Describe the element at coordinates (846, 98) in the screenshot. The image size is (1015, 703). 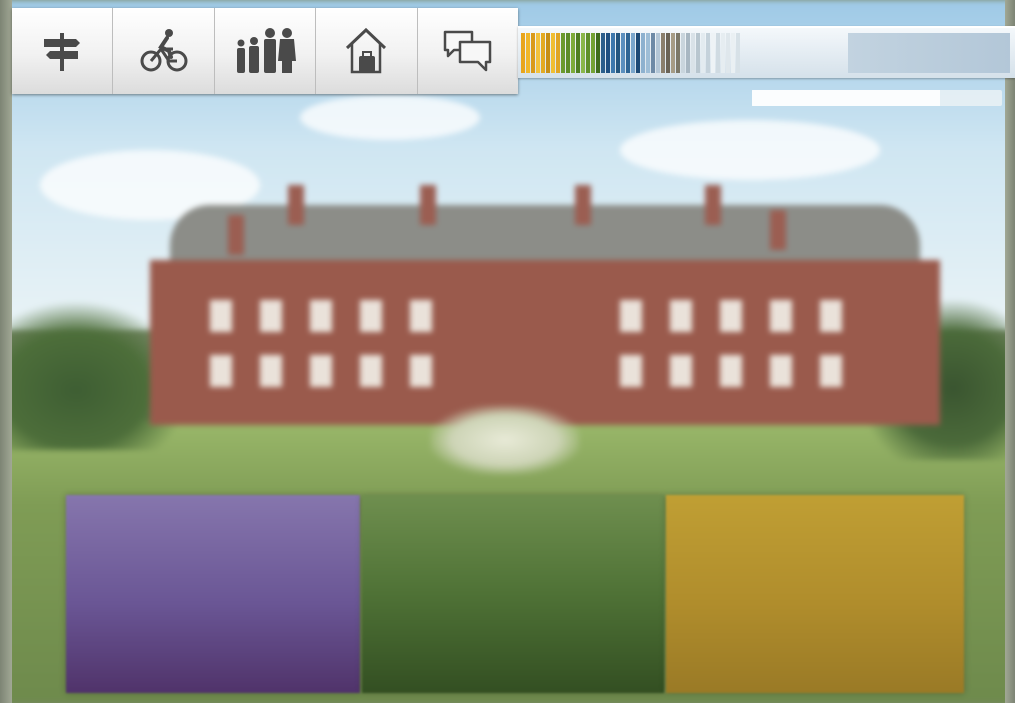
I see `progress-fill` at that location.